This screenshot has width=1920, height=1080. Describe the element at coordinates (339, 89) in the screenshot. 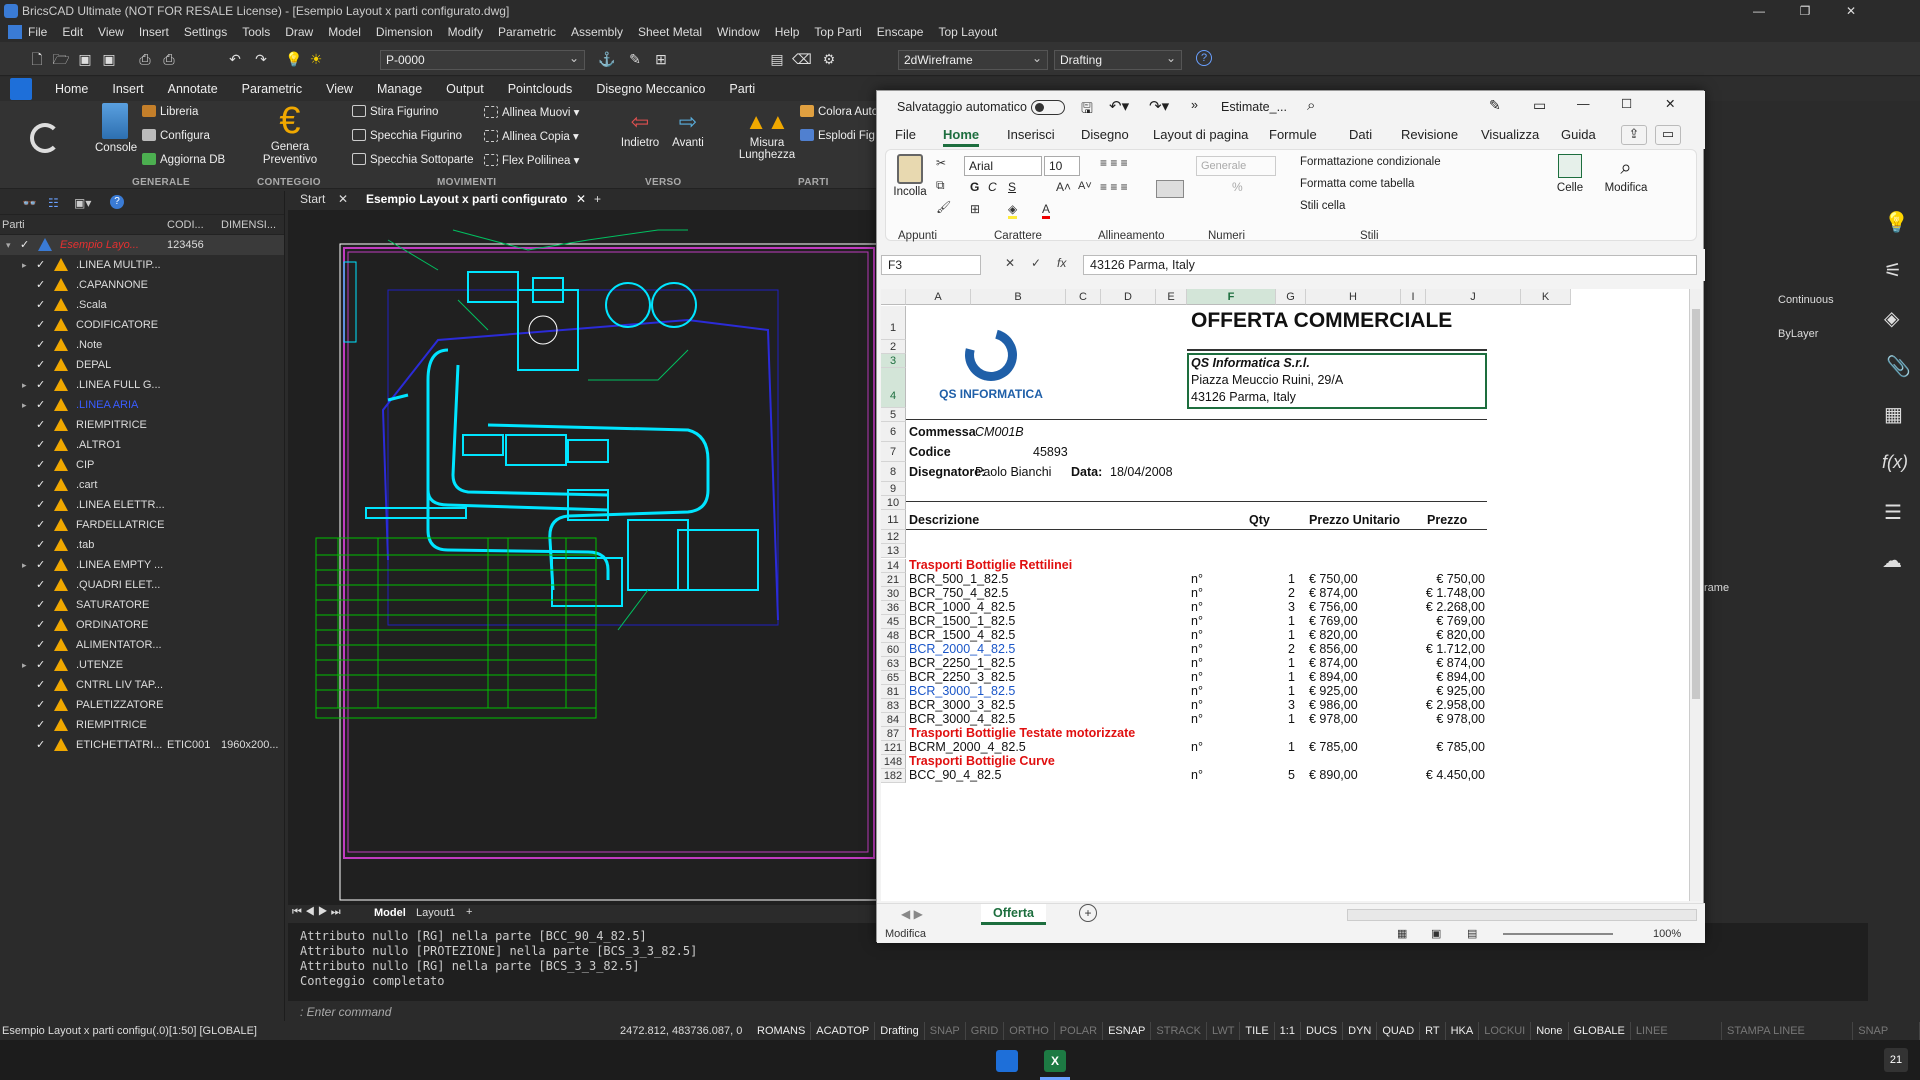

I see `tab-view: View` at that location.